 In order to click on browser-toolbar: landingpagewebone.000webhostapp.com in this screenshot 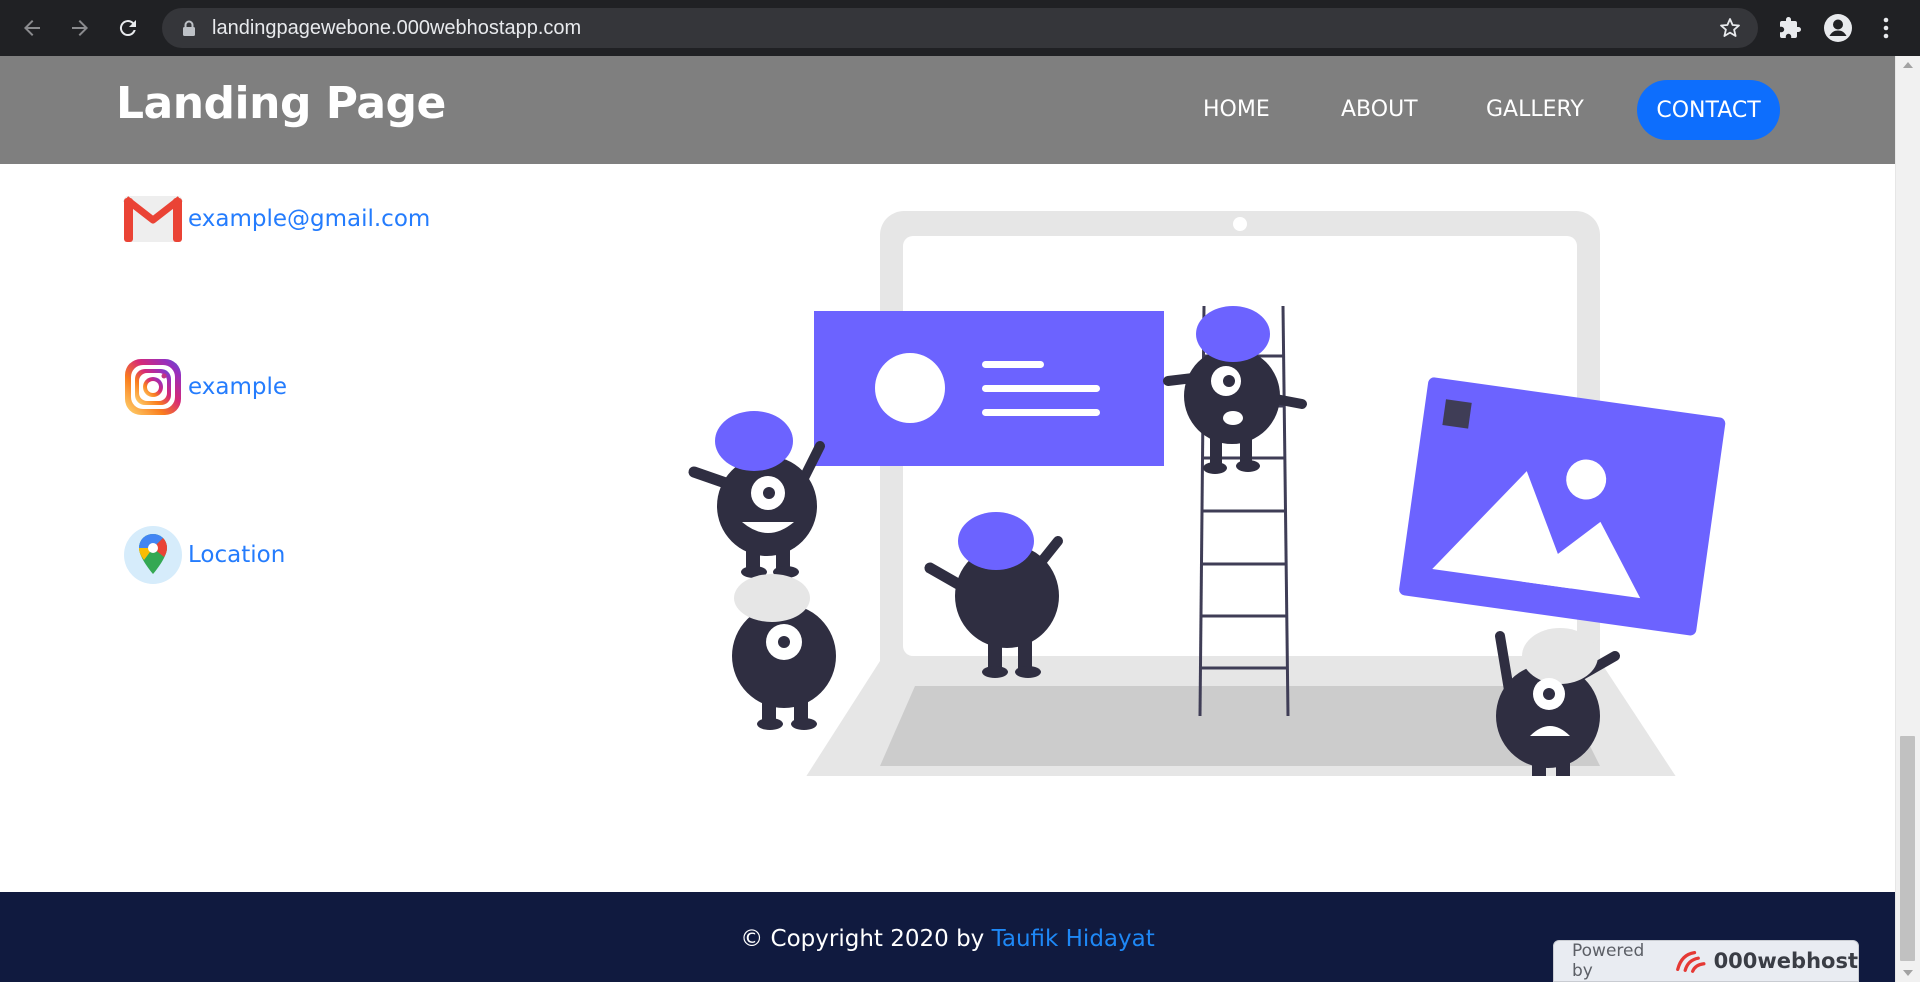, I will do `click(960, 28)`.